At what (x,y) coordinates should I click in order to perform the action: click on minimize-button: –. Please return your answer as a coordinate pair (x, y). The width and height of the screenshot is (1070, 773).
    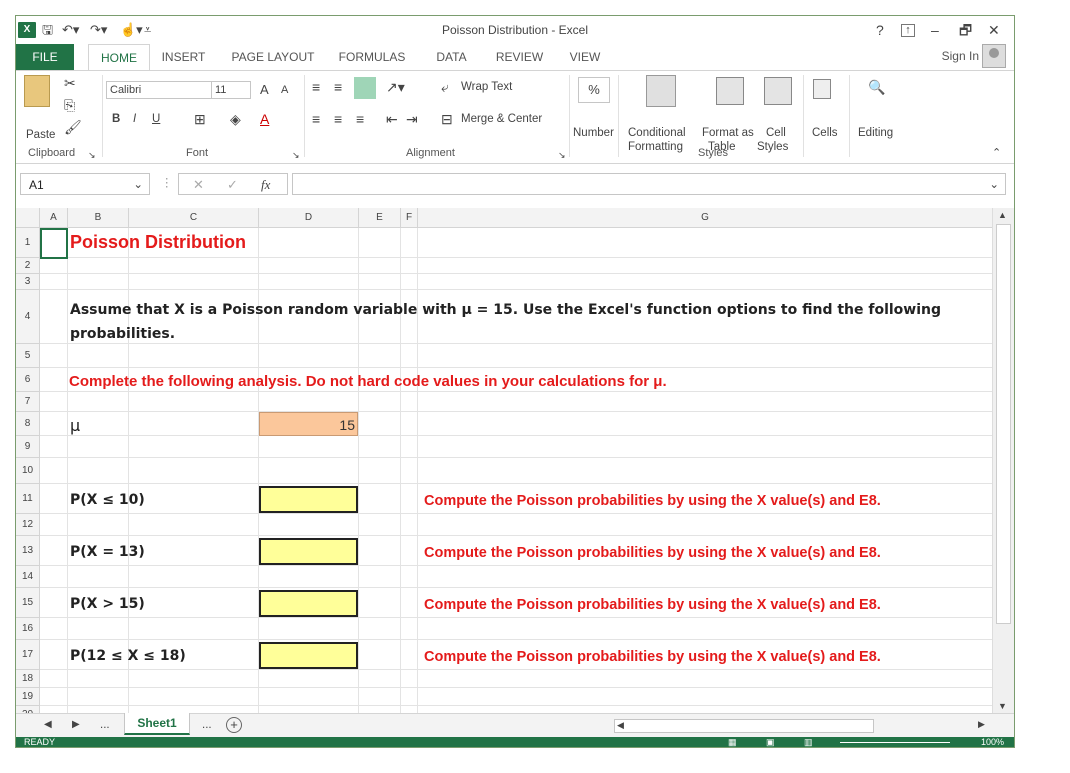
    Looking at the image, I should click on (935, 30).